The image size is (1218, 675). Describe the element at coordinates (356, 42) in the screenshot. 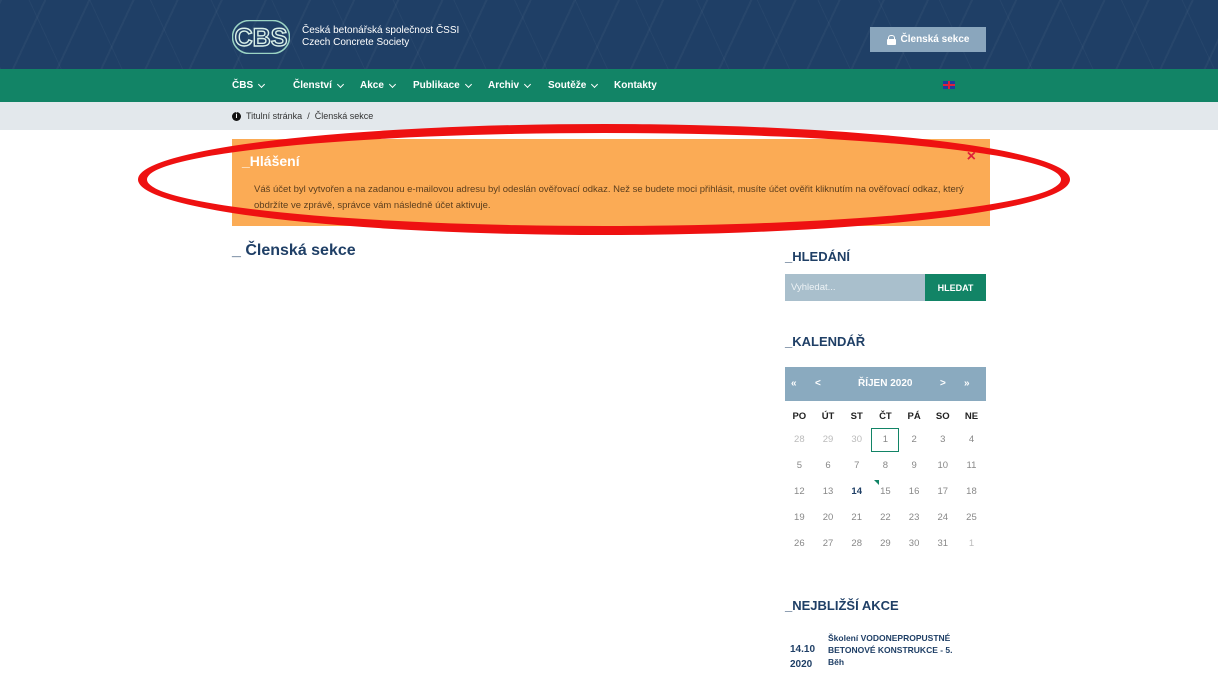

I see `brand-line-2: Czech Concrete Society` at that location.